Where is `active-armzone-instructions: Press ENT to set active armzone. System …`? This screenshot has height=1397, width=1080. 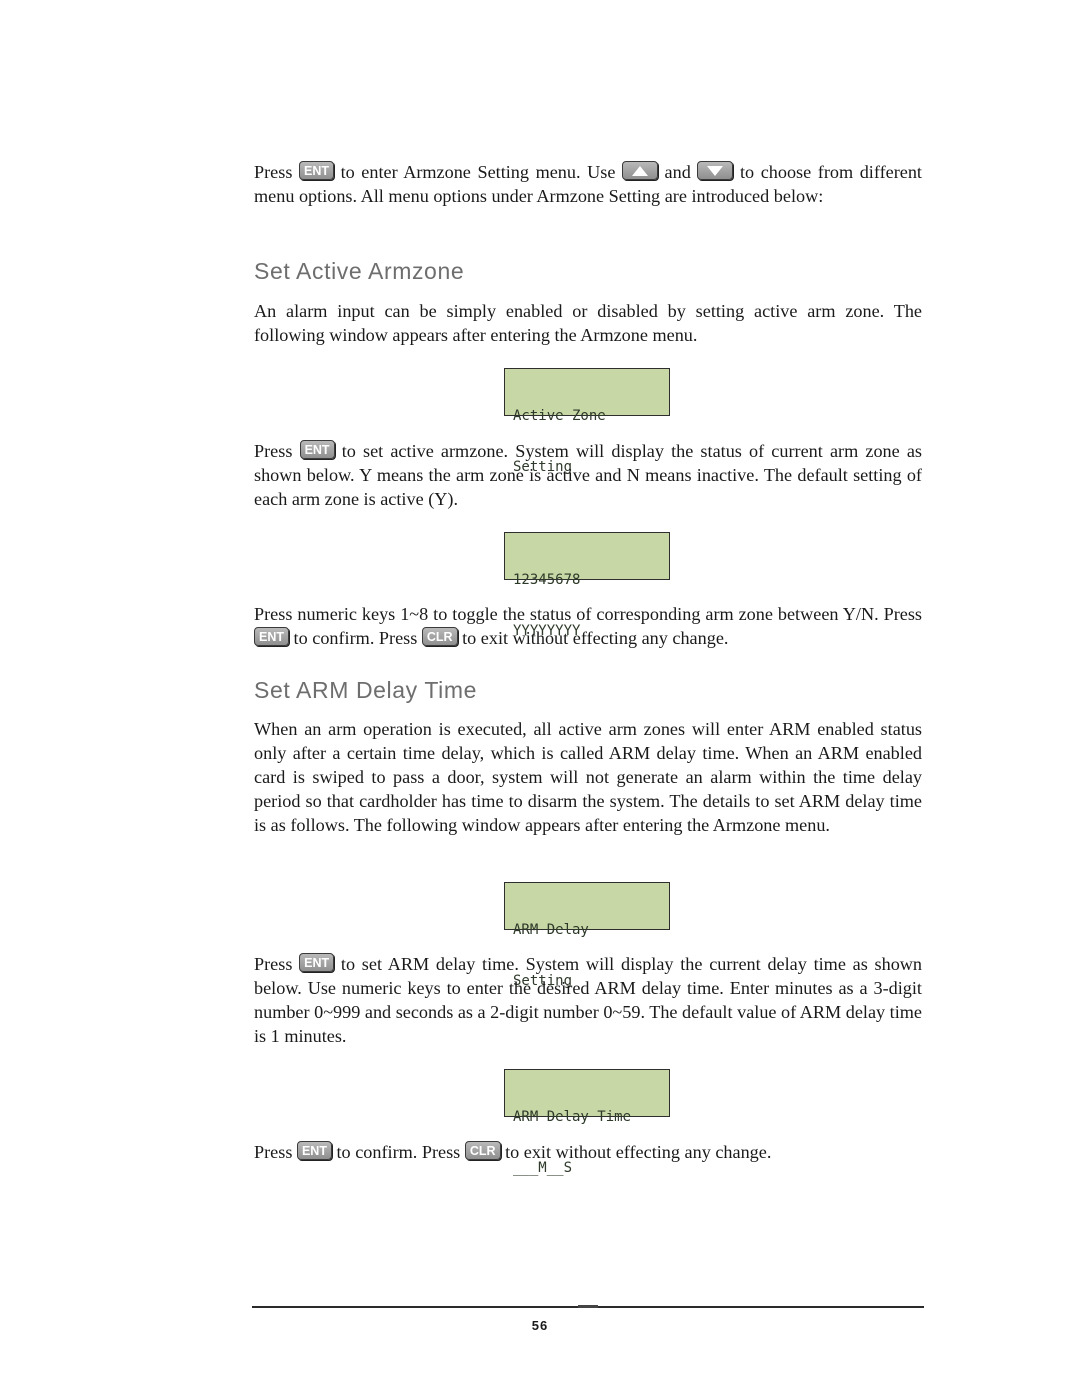 active-armzone-instructions: Press ENT to set active armzone. System … is located at coordinates (588, 475).